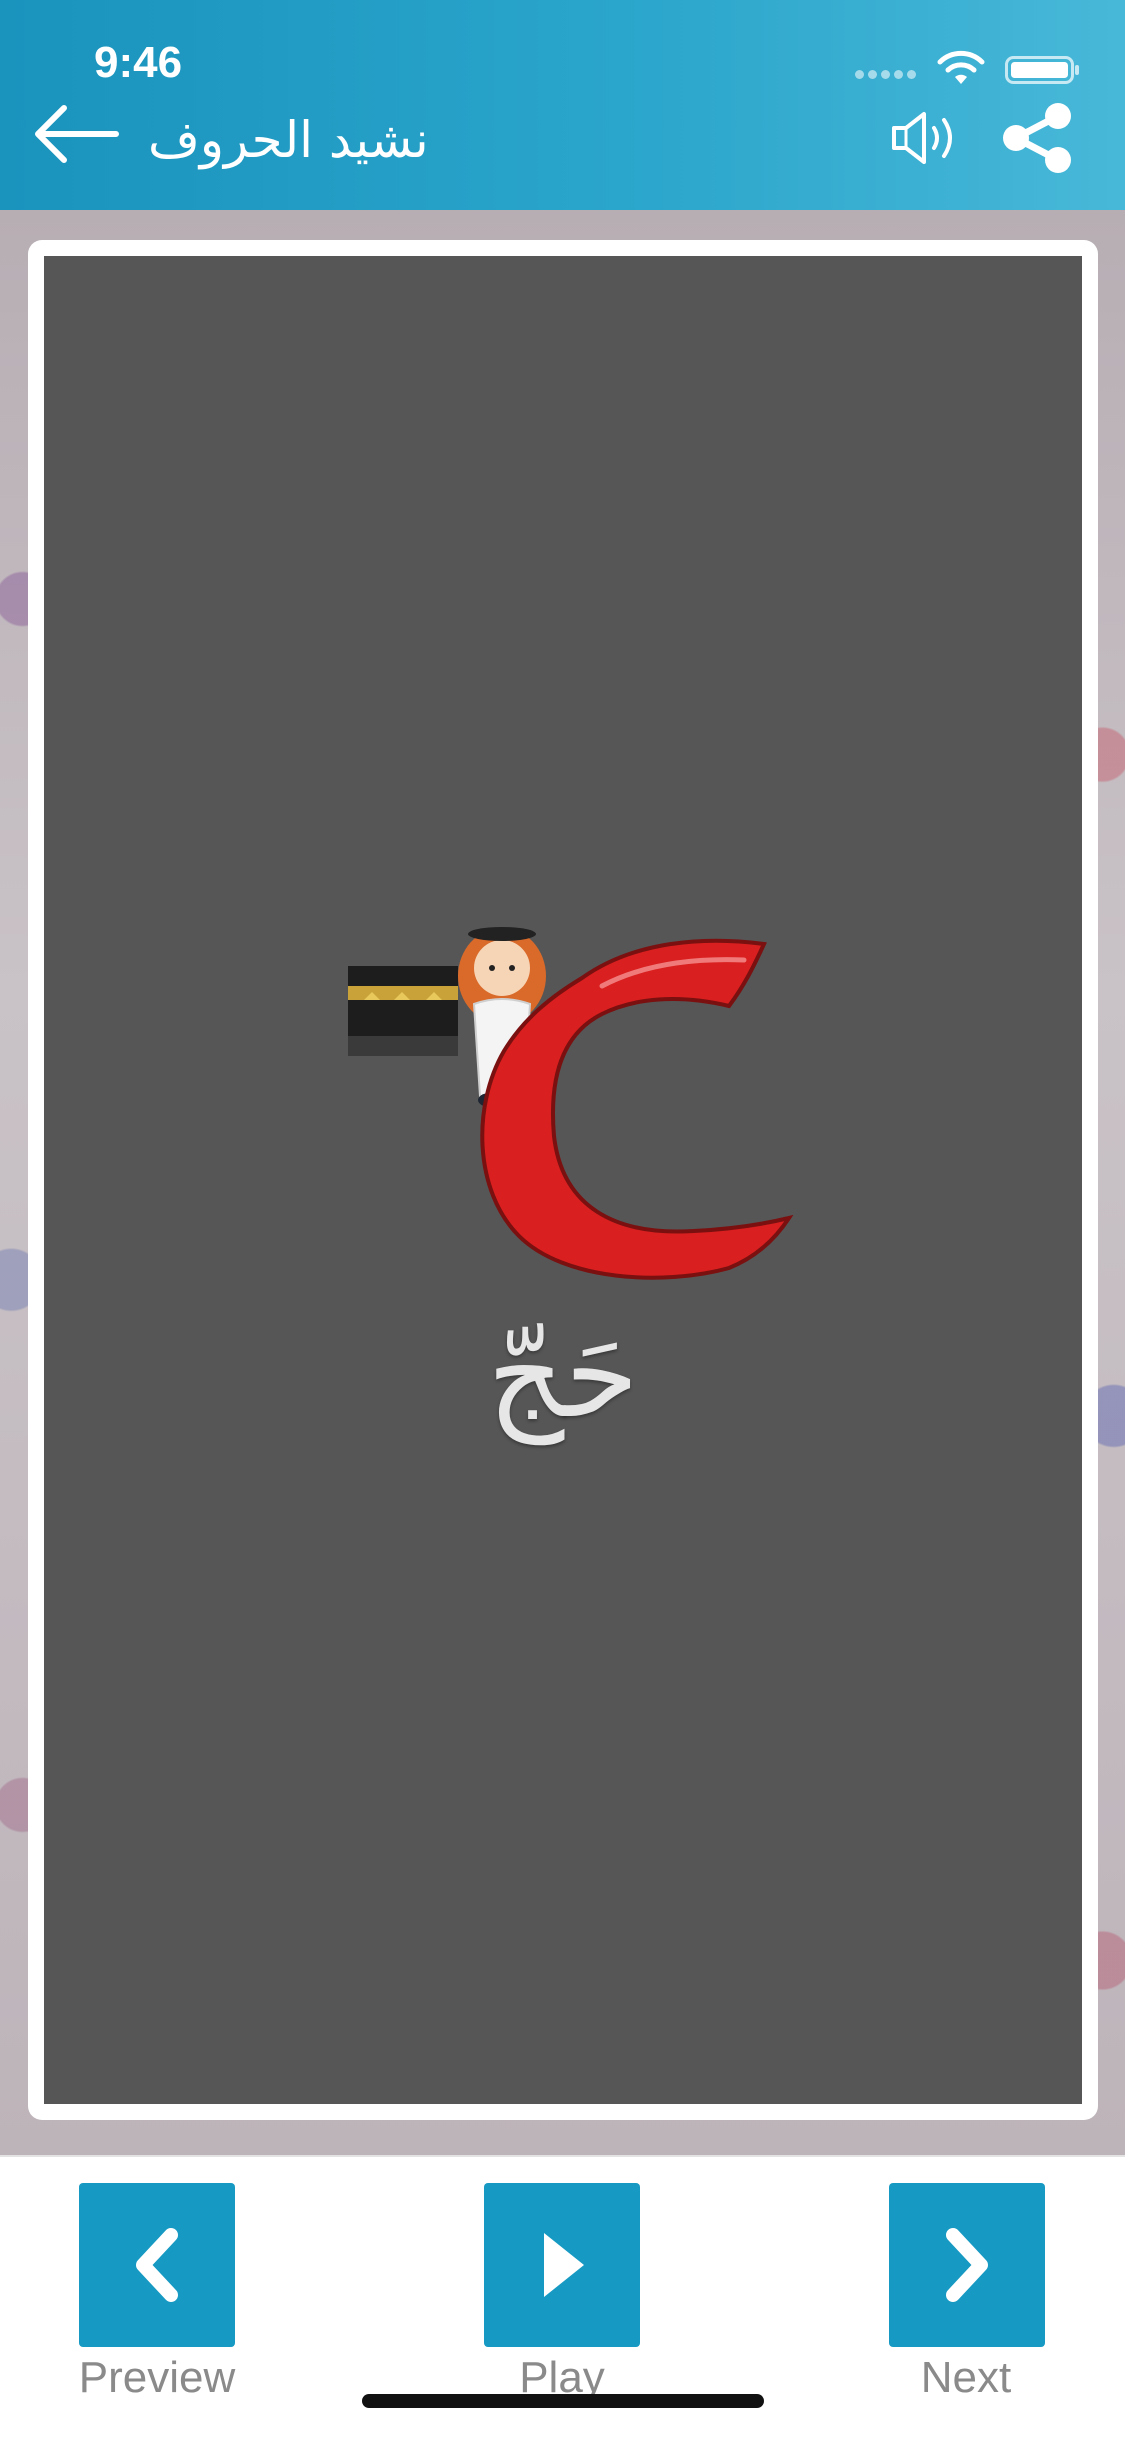  Describe the element at coordinates (1038, 138) in the screenshot. I see `share-icon` at that location.